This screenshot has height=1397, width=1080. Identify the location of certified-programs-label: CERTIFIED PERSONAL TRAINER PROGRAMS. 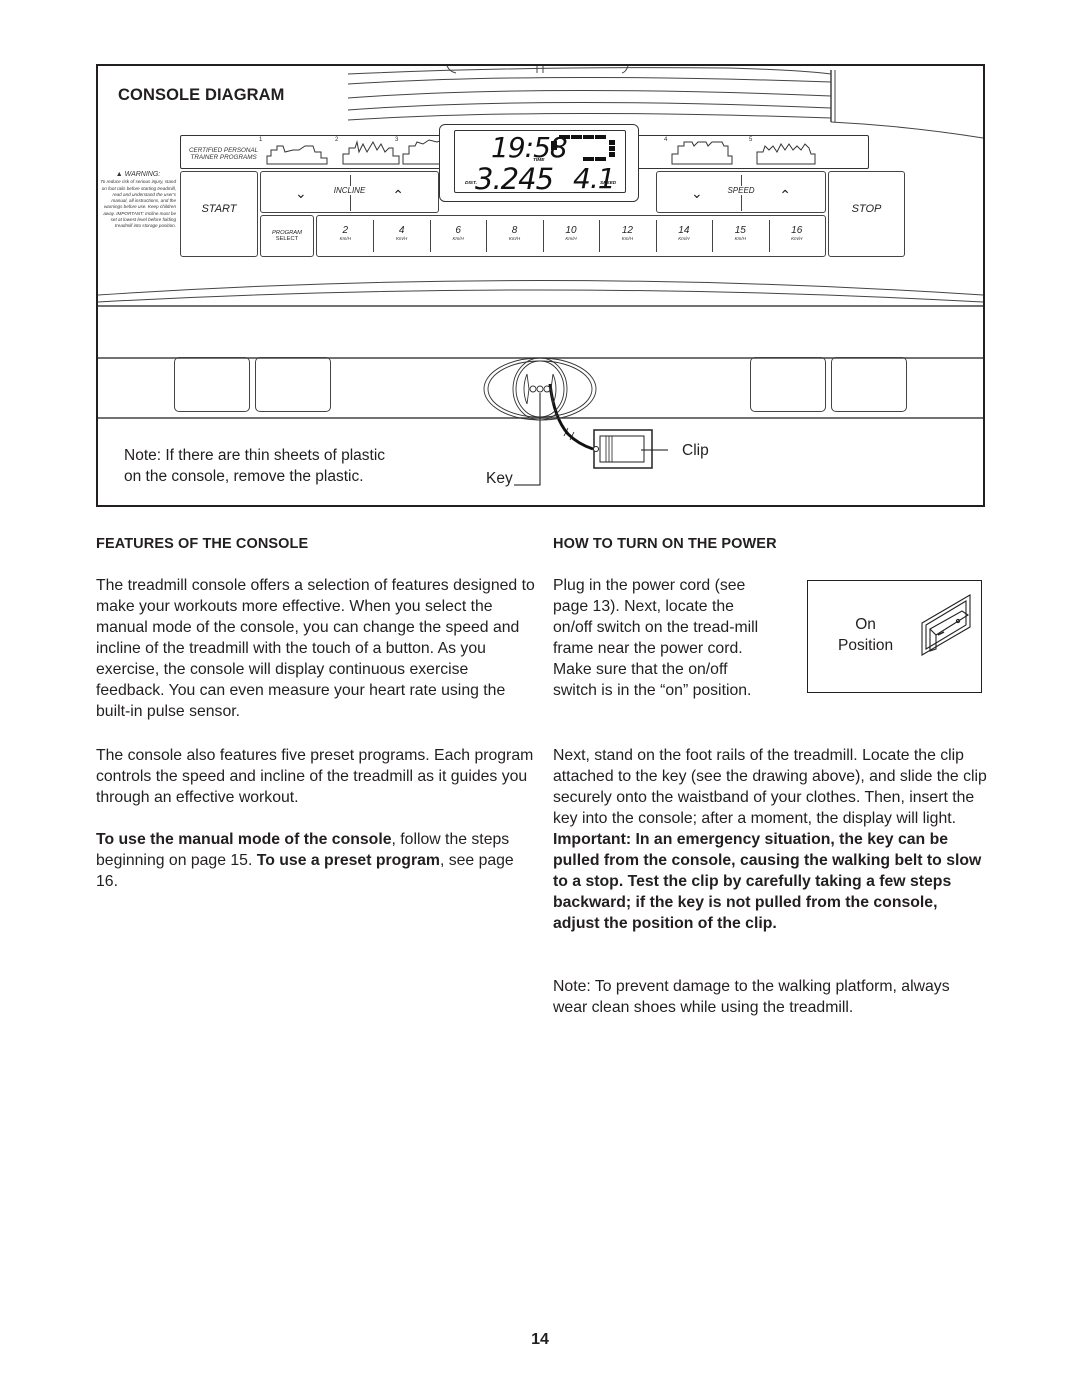
(223, 154).